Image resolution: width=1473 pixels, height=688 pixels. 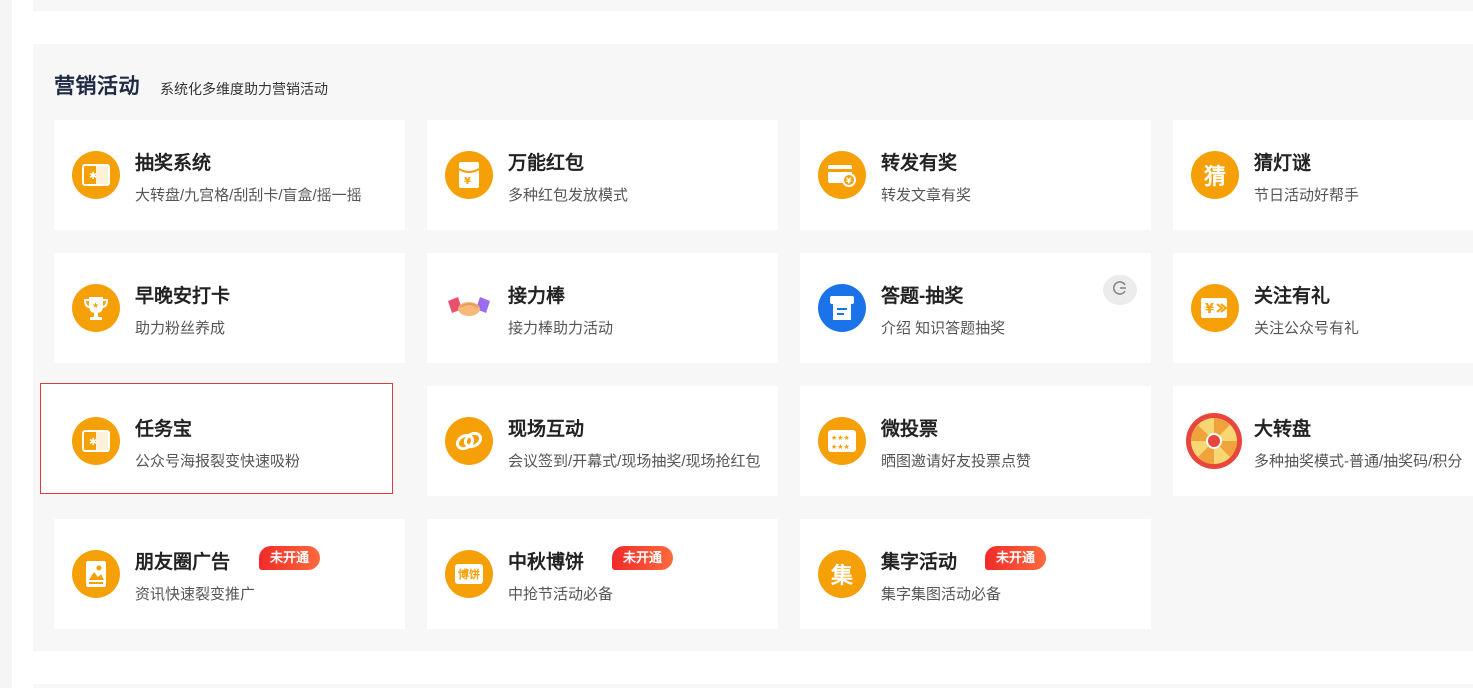 I want to click on riddle-icon: 猜, so click(x=1215, y=175).